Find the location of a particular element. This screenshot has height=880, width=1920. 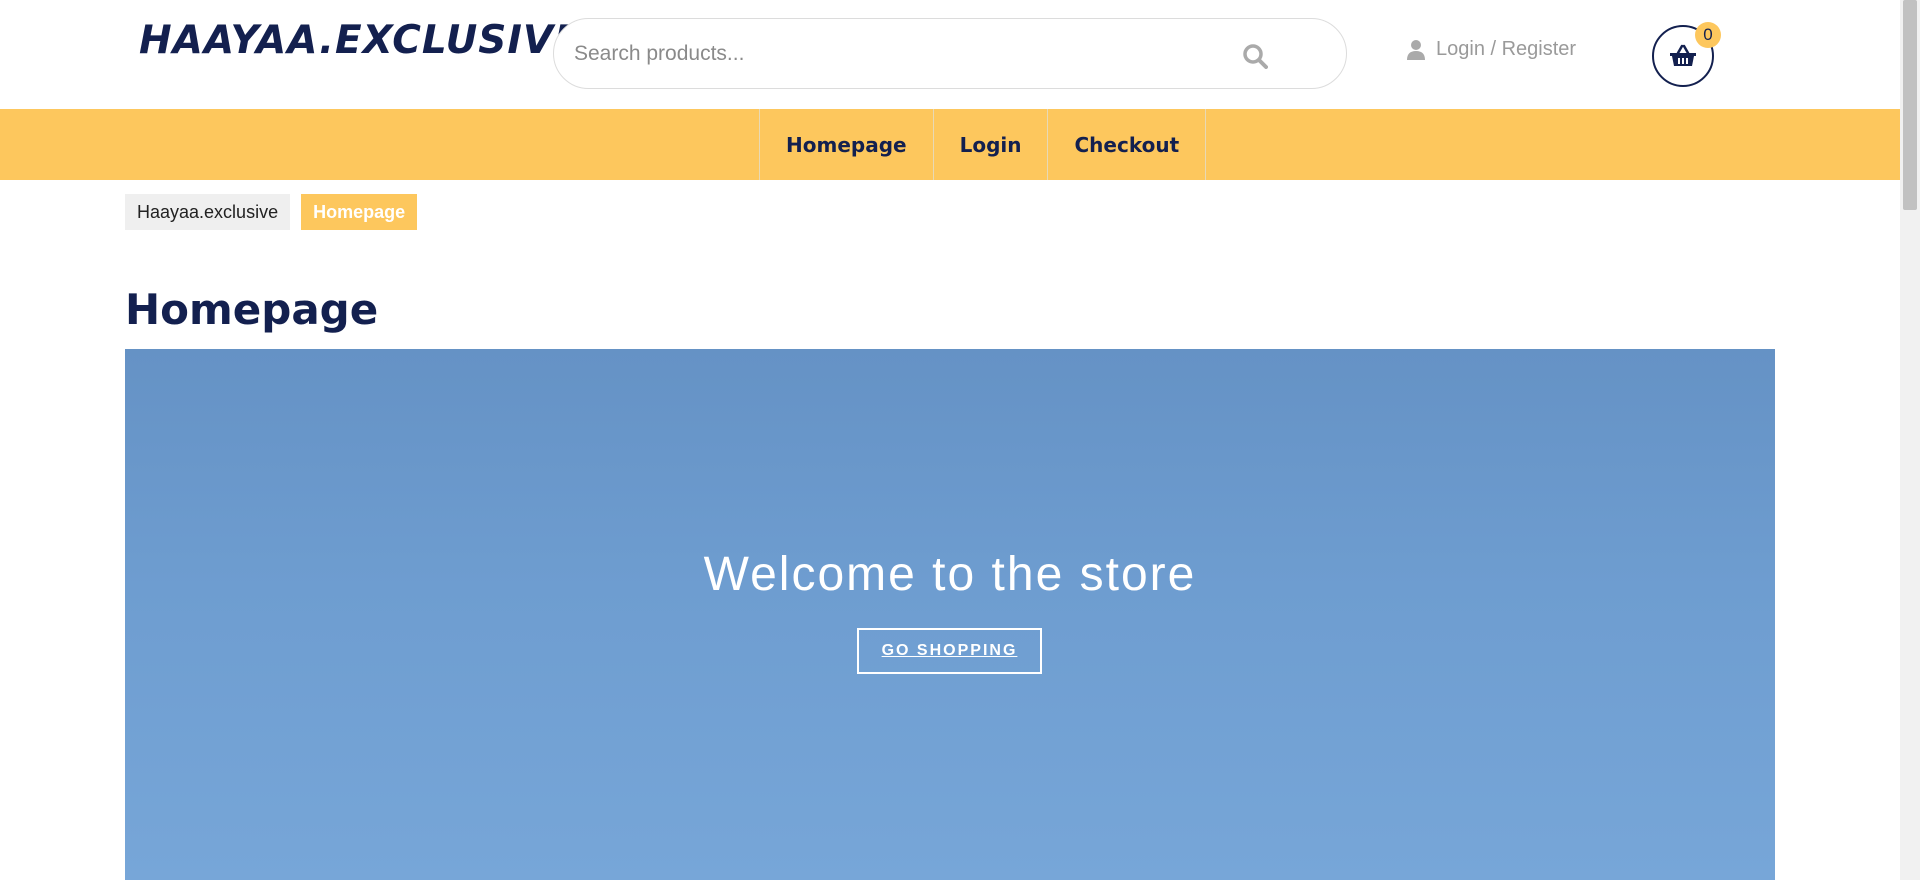

breadcrumb-home-link: Haayaa.exclusive is located at coordinates (208, 212).